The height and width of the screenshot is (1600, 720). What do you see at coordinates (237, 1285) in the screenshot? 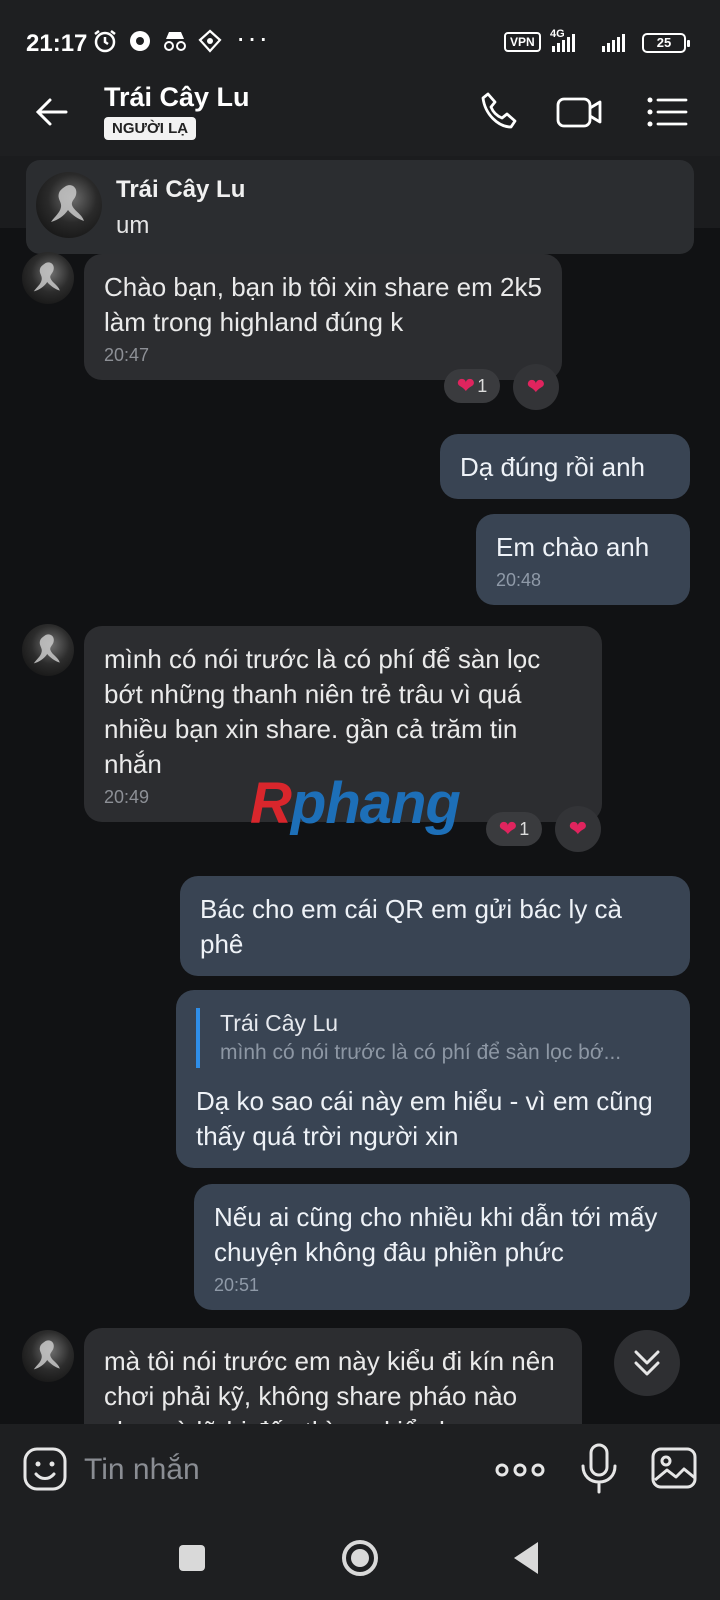
I see `message-time: 20:51` at bounding box center [237, 1285].